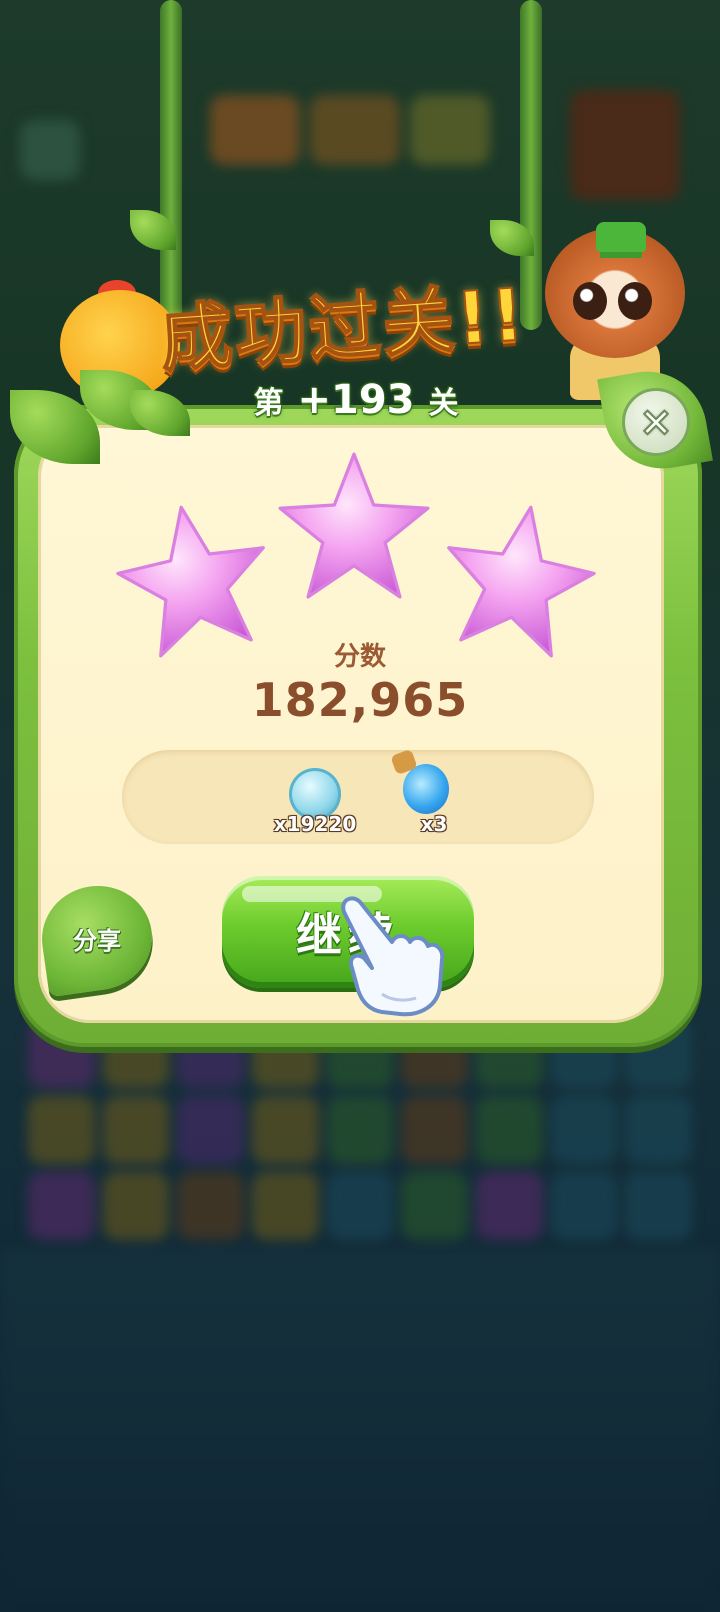 This screenshot has height=1612, width=720. What do you see at coordinates (360, 700) in the screenshot?
I see `score-value: 182,965` at bounding box center [360, 700].